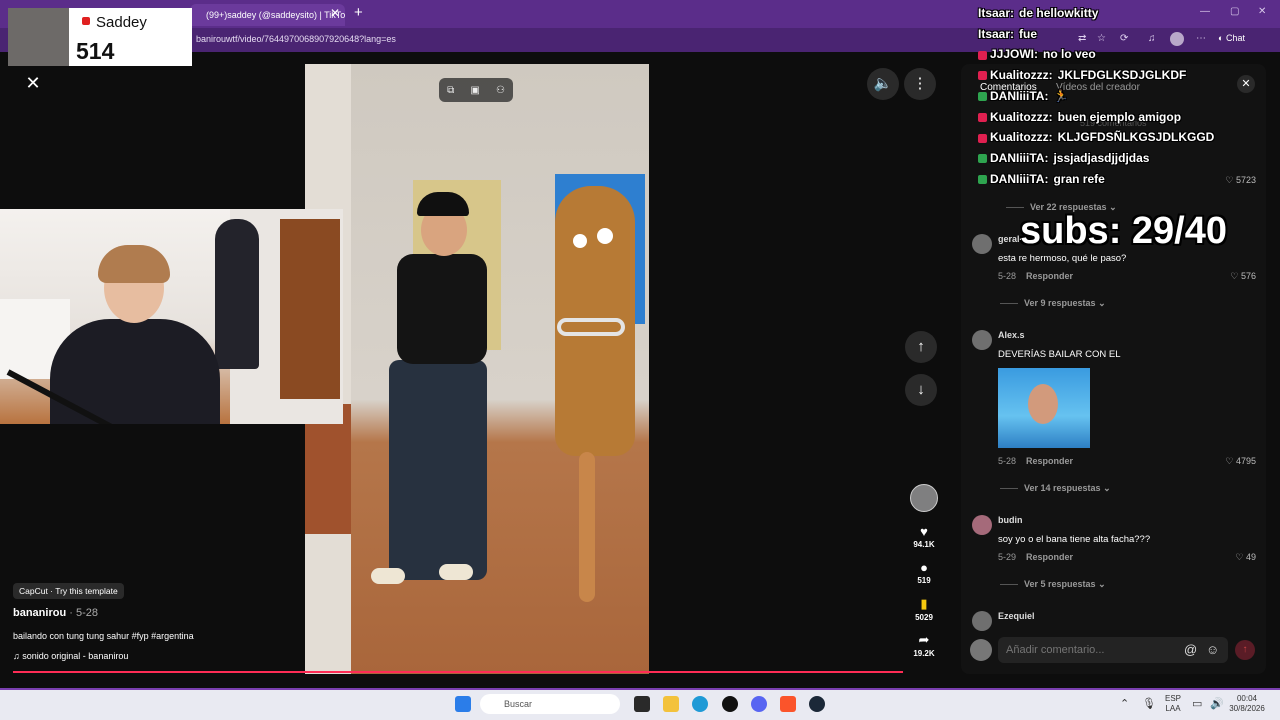 The height and width of the screenshot is (720, 1280). I want to click on mic-icon: 🎙, so click(1149, 703).